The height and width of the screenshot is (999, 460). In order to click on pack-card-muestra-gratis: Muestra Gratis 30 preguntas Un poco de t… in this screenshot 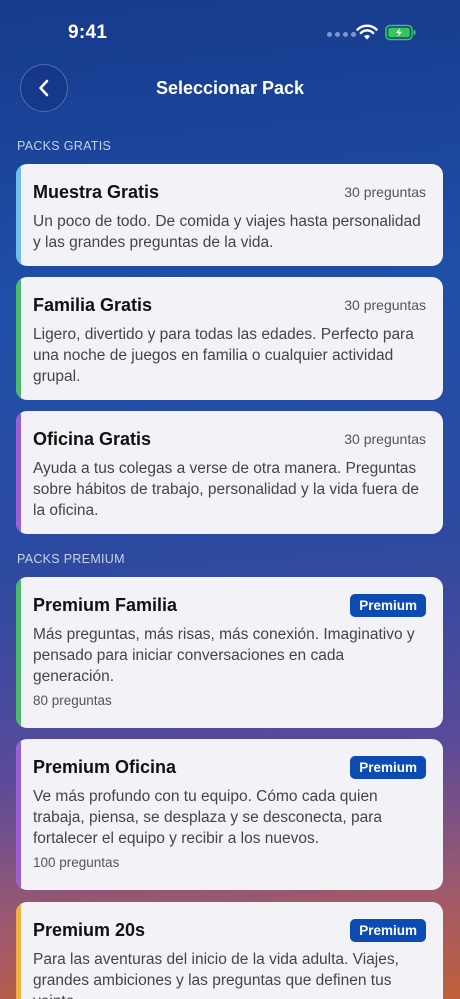, I will do `click(229, 215)`.